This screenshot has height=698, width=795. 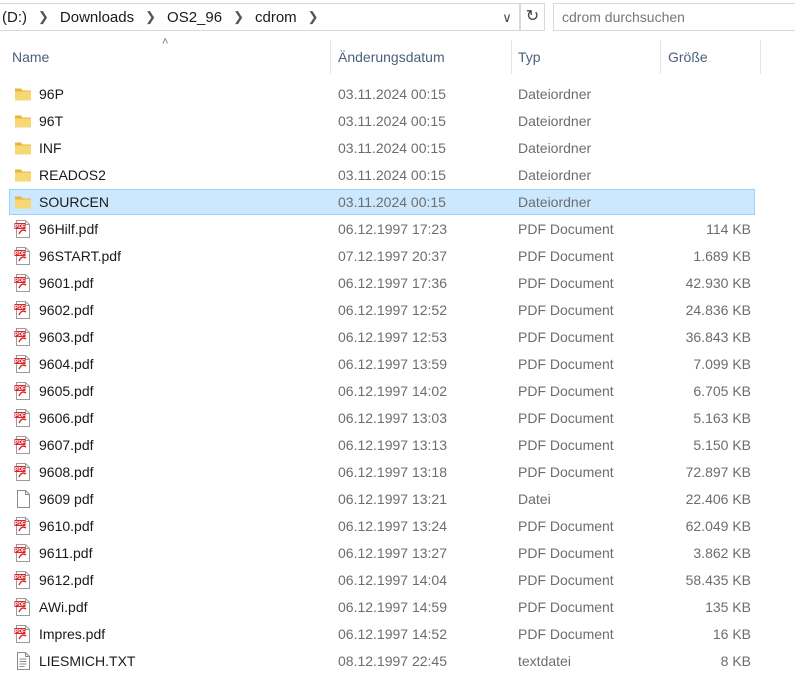 What do you see at coordinates (392, 634) in the screenshot?
I see `file-date: 06.12.1997 14:52` at bounding box center [392, 634].